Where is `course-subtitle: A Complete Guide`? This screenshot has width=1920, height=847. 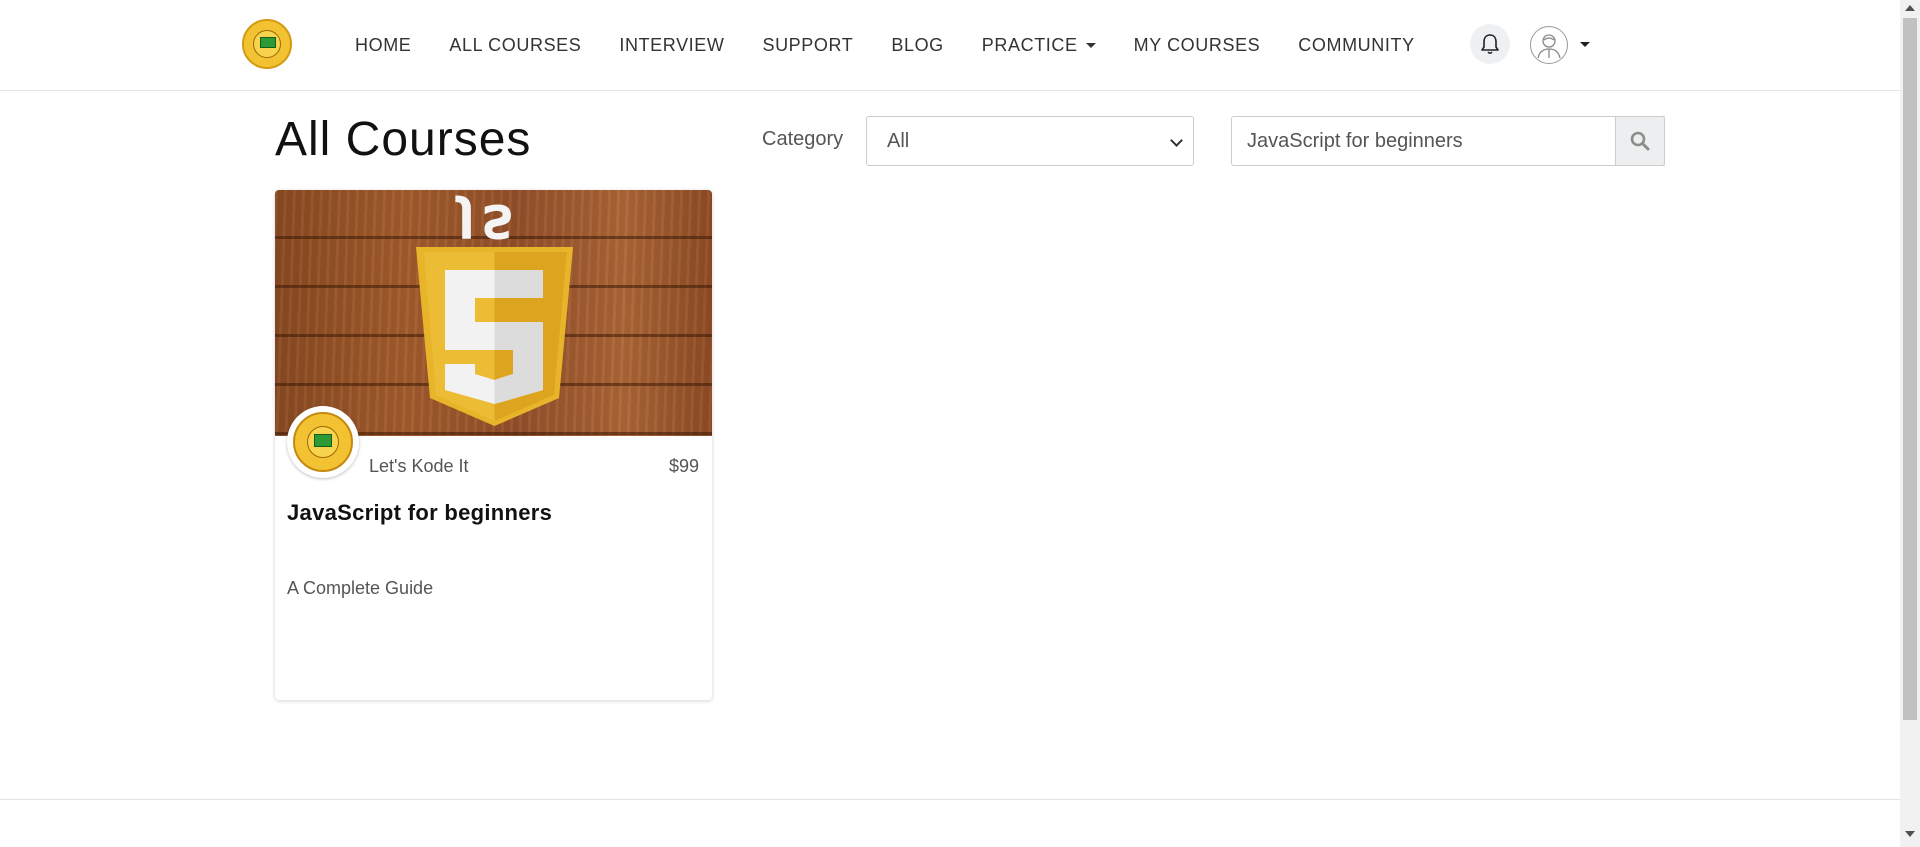
course-subtitle: A Complete Guide is located at coordinates (360, 588).